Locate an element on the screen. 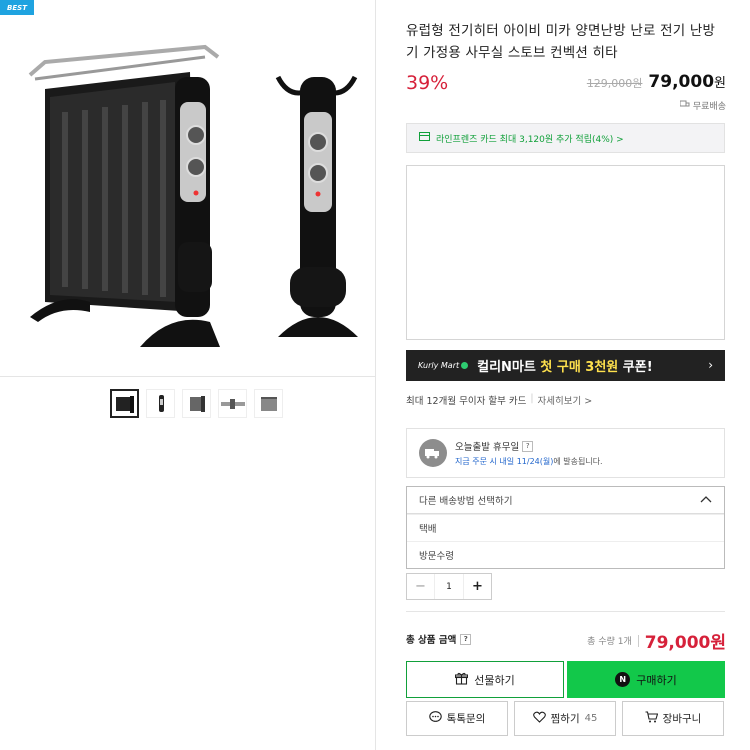 This screenshot has height=750, width=750. total-summary: 총 수량 1개 79,000원 is located at coordinates (656, 640).